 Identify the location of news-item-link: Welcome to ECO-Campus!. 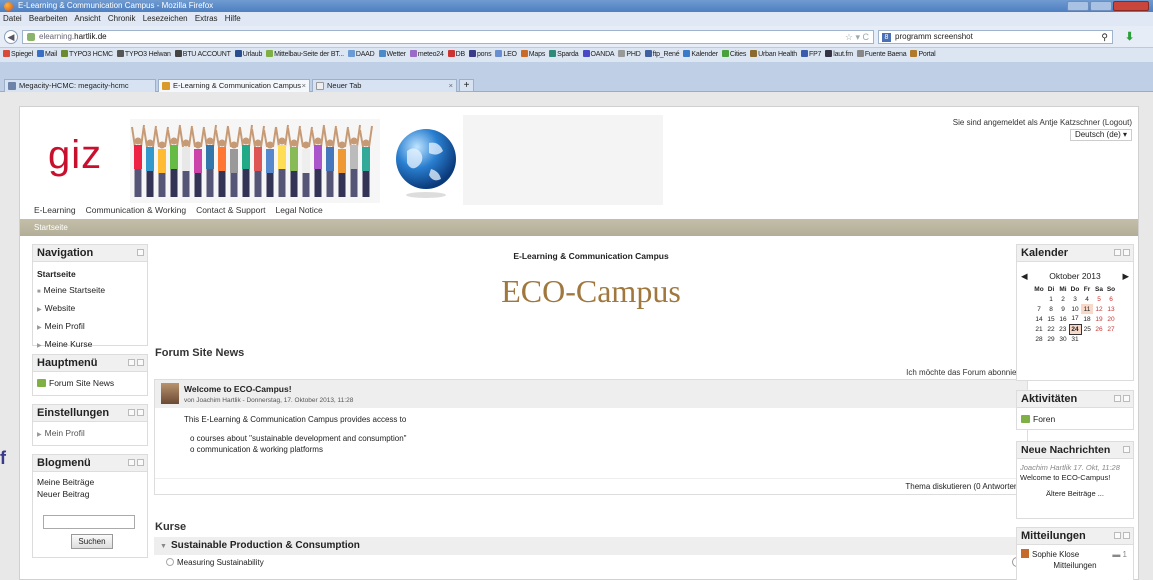
(1075, 478).